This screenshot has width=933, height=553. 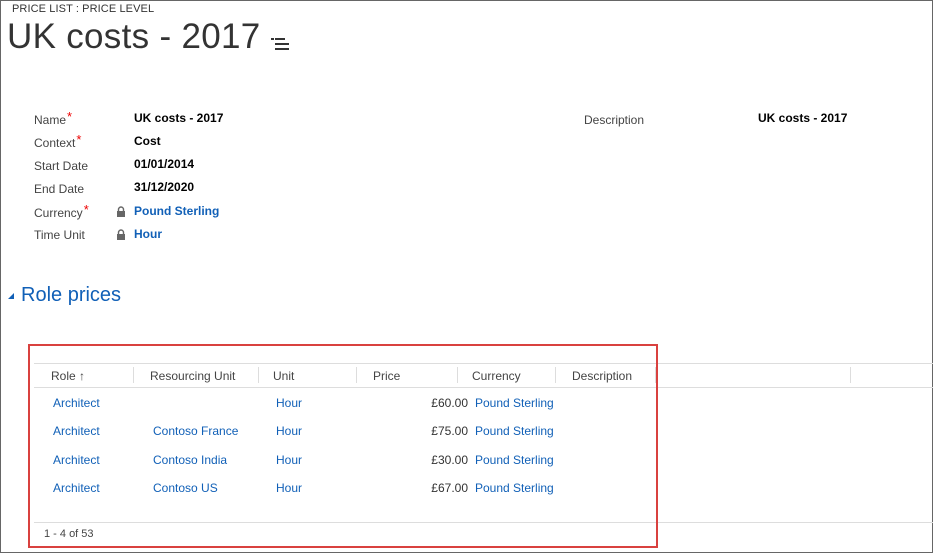 I want to click on title-row: UK costs - 2017, so click(x=148, y=37).